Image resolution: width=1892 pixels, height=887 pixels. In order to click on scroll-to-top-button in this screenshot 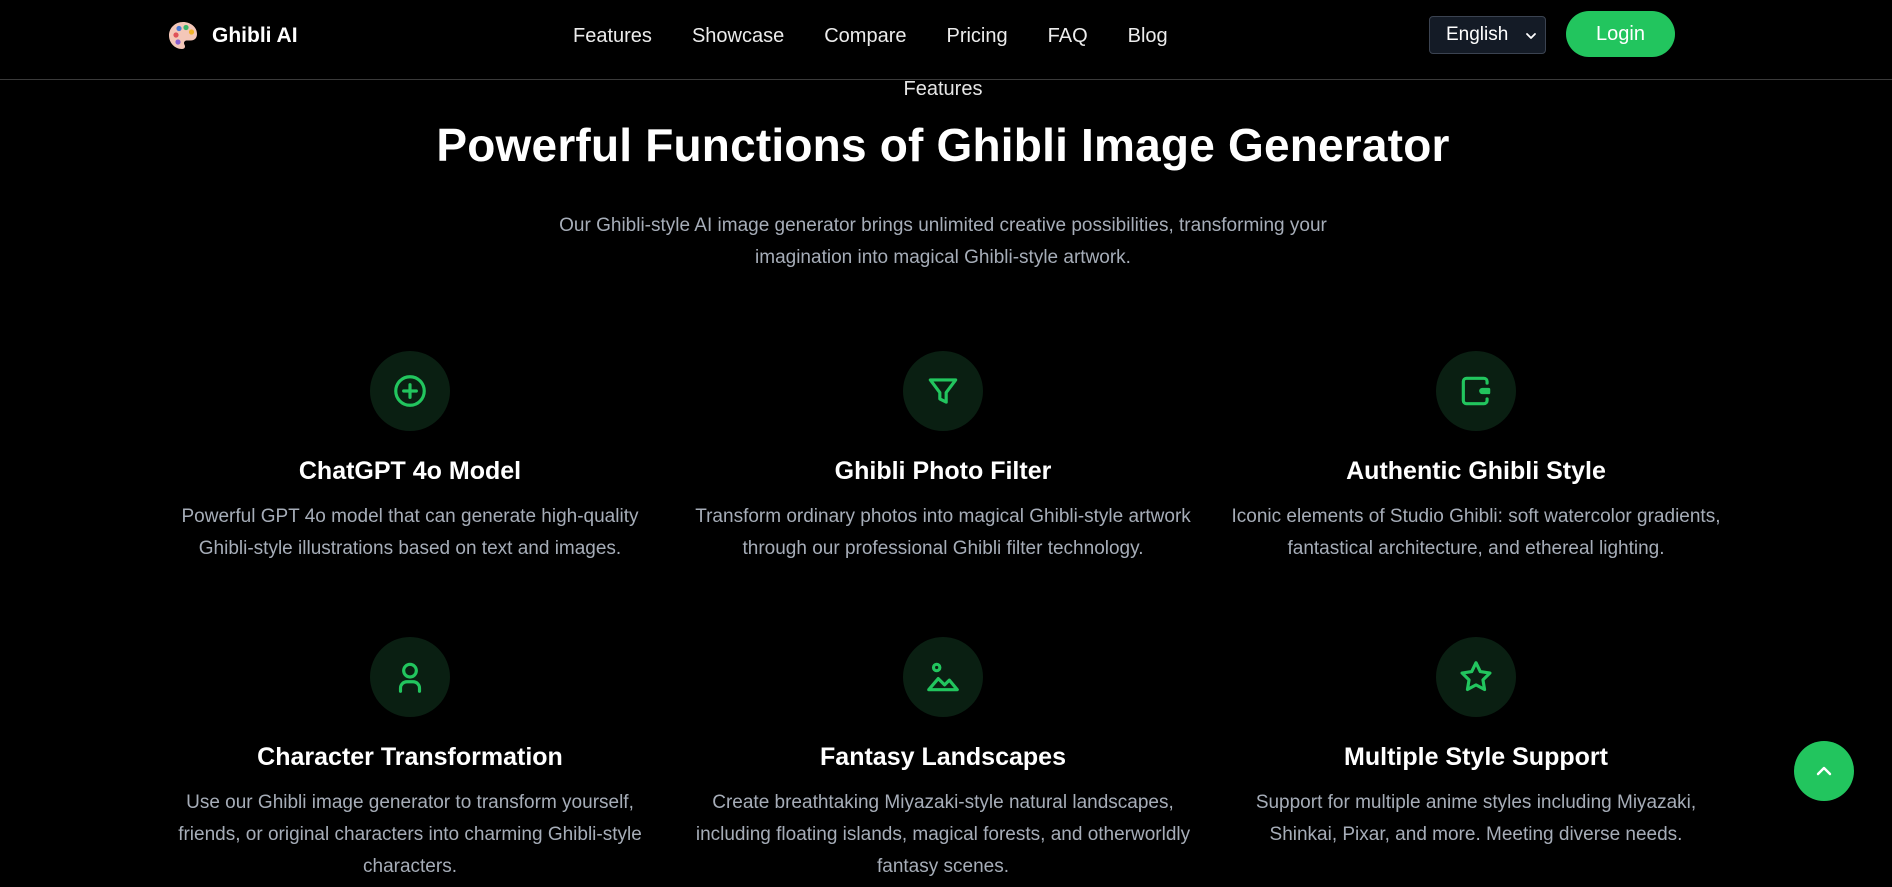, I will do `click(1824, 771)`.